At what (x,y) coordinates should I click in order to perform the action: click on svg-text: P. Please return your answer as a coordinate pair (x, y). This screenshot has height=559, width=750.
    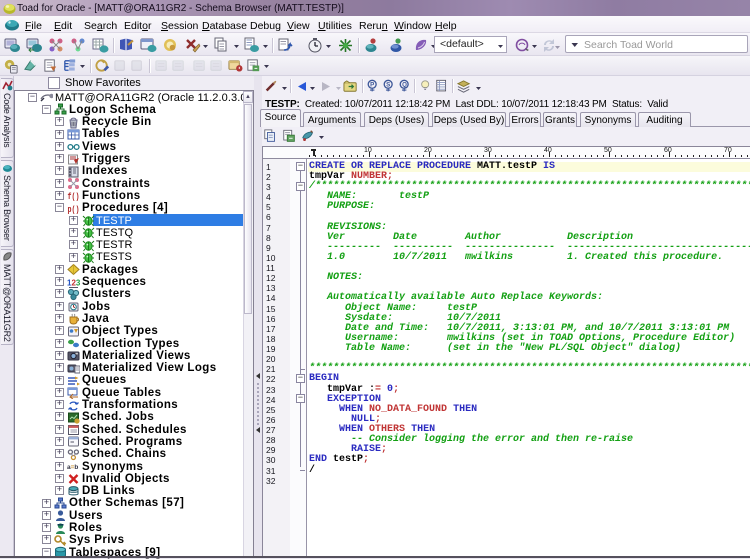
    Looking at the image, I should click on (372, 85).